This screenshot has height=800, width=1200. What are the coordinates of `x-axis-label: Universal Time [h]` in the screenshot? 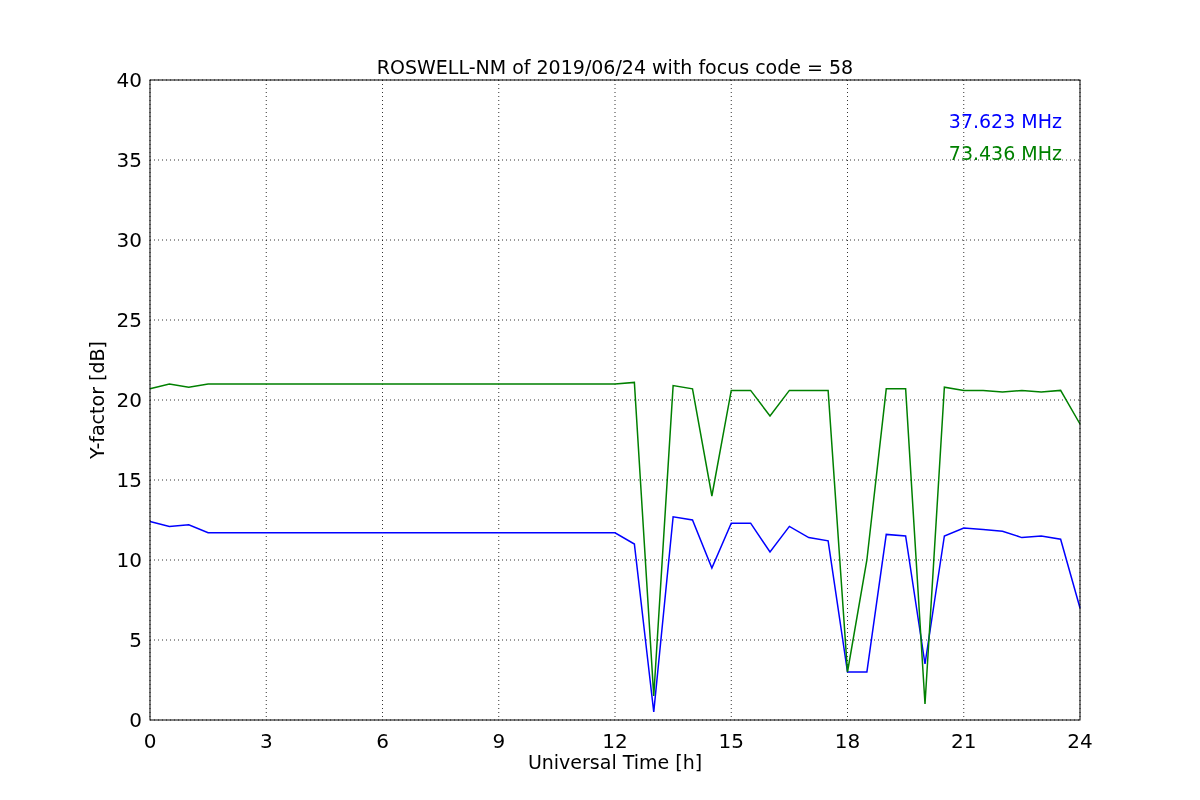 It's located at (615, 762).